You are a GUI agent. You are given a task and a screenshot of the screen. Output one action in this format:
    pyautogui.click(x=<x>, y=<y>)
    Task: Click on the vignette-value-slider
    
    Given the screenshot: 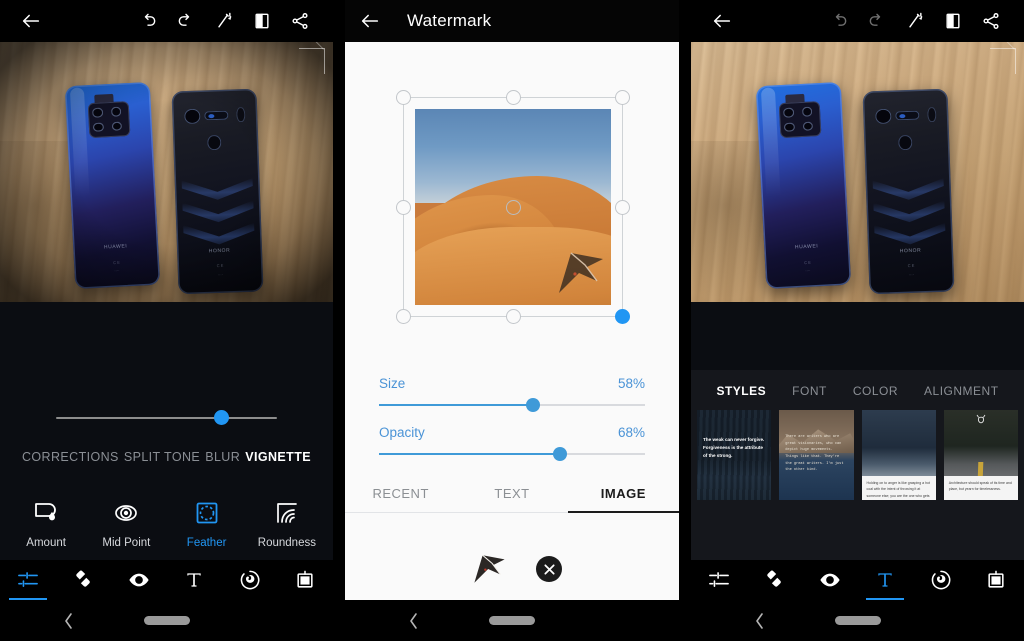 What is the action you would take?
    pyautogui.click(x=166, y=418)
    